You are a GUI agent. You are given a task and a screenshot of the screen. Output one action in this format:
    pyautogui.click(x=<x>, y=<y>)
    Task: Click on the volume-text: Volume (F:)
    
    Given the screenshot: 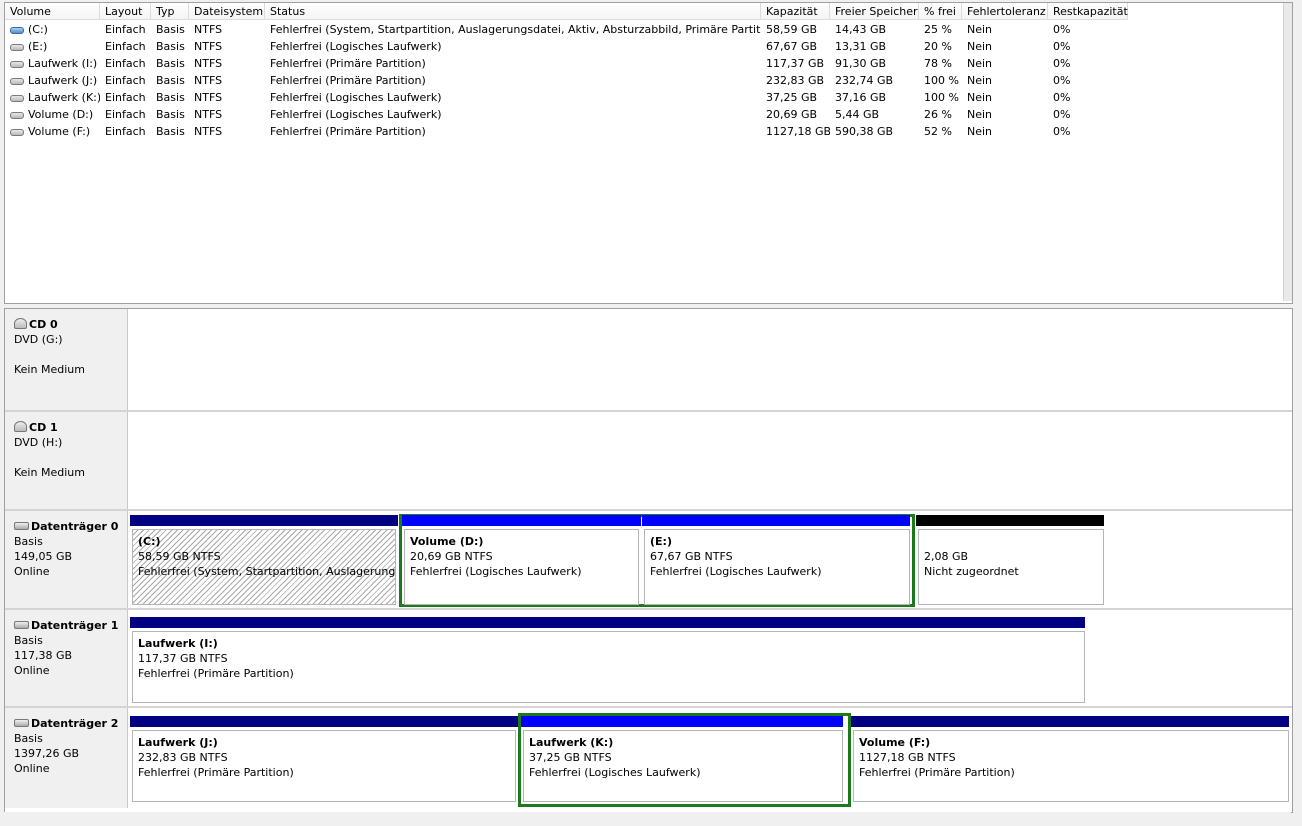 What is the action you would take?
    pyautogui.click(x=59, y=131)
    